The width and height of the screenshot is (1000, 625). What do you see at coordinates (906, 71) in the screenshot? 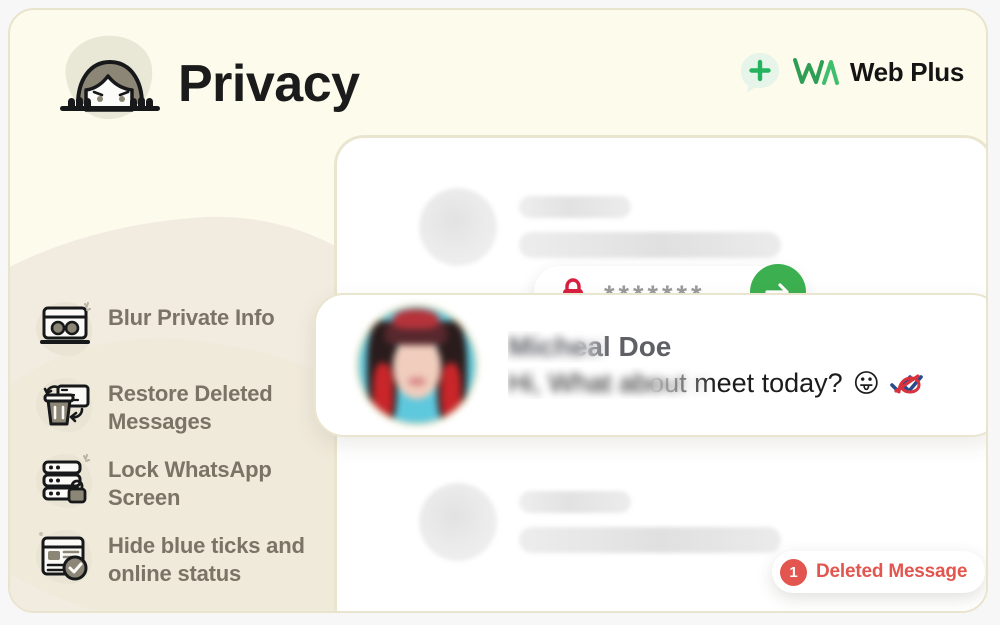
I see `brand-name: Web Plus` at bounding box center [906, 71].